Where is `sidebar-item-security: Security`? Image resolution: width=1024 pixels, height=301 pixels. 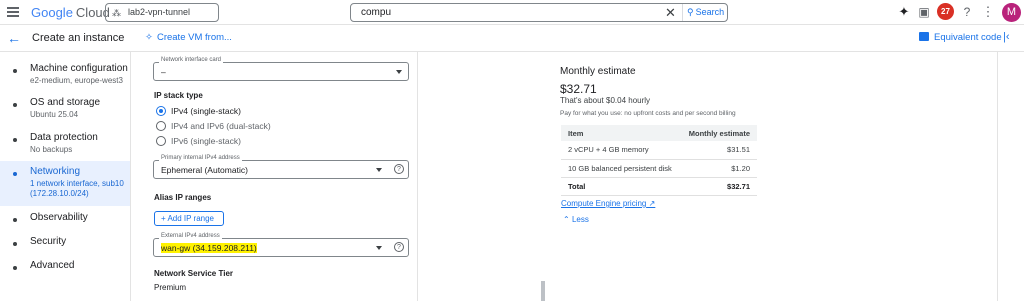 sidebar-item-security: Security is located at coordinates (65, 244).